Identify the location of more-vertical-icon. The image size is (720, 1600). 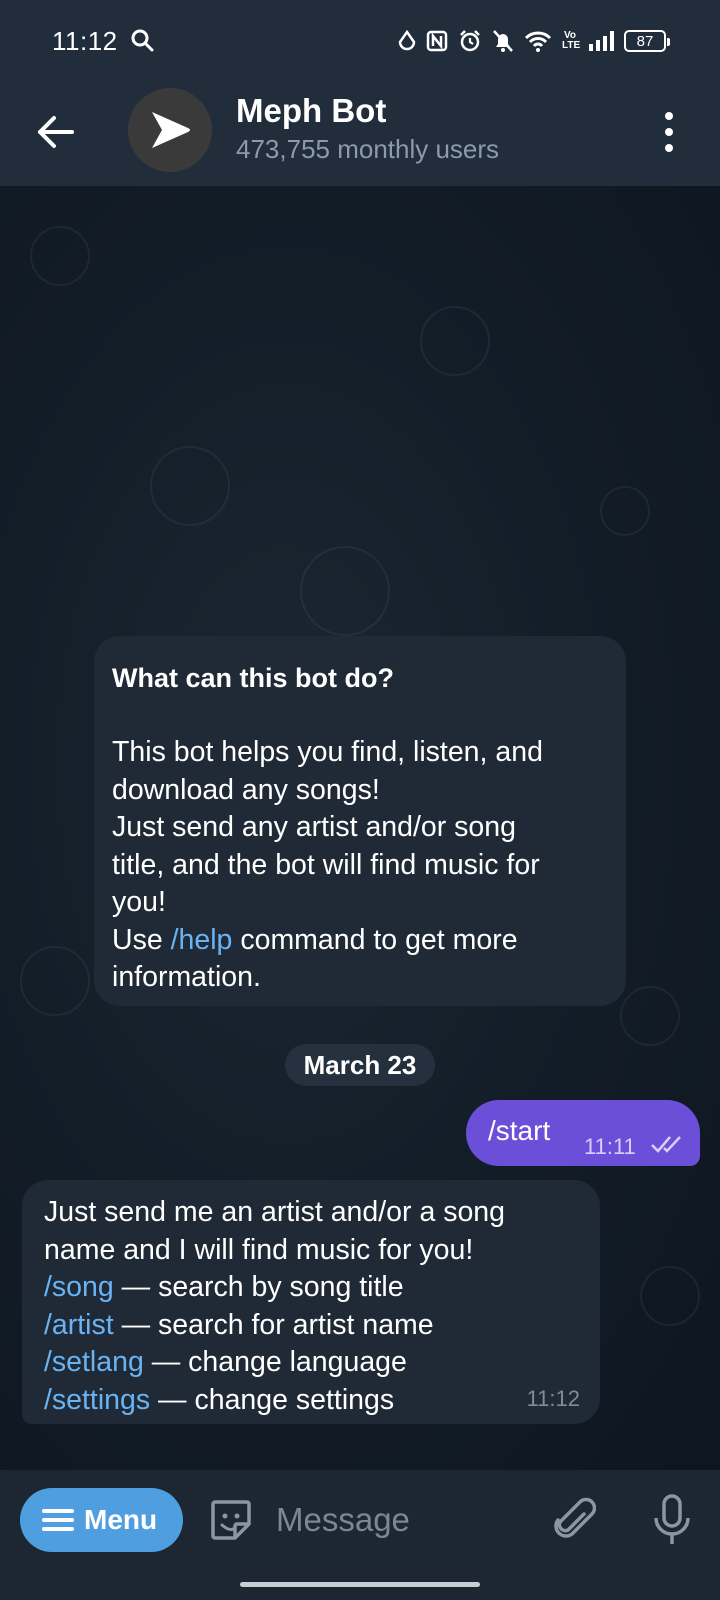
(669, 132).